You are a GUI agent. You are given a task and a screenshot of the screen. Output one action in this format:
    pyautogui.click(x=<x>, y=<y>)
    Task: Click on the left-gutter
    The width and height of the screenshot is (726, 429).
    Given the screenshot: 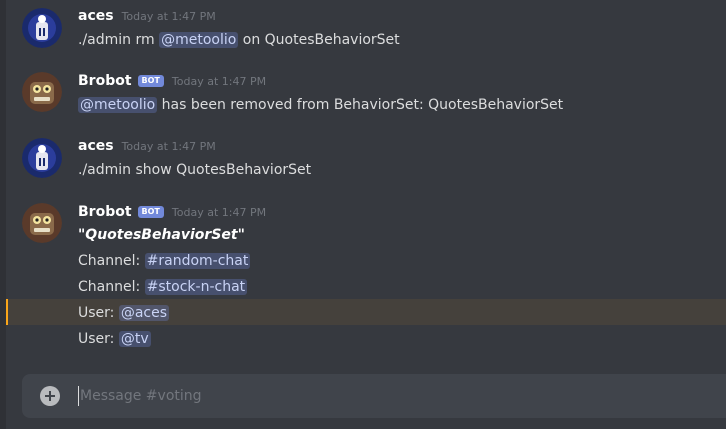 What is the action you would take?
    pyautogui.click(x=3, y=214)
    